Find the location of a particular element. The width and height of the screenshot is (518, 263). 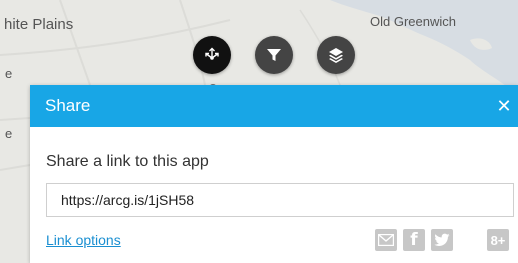

googleplus-icon: 8+ is located at coordinates (498, 240).